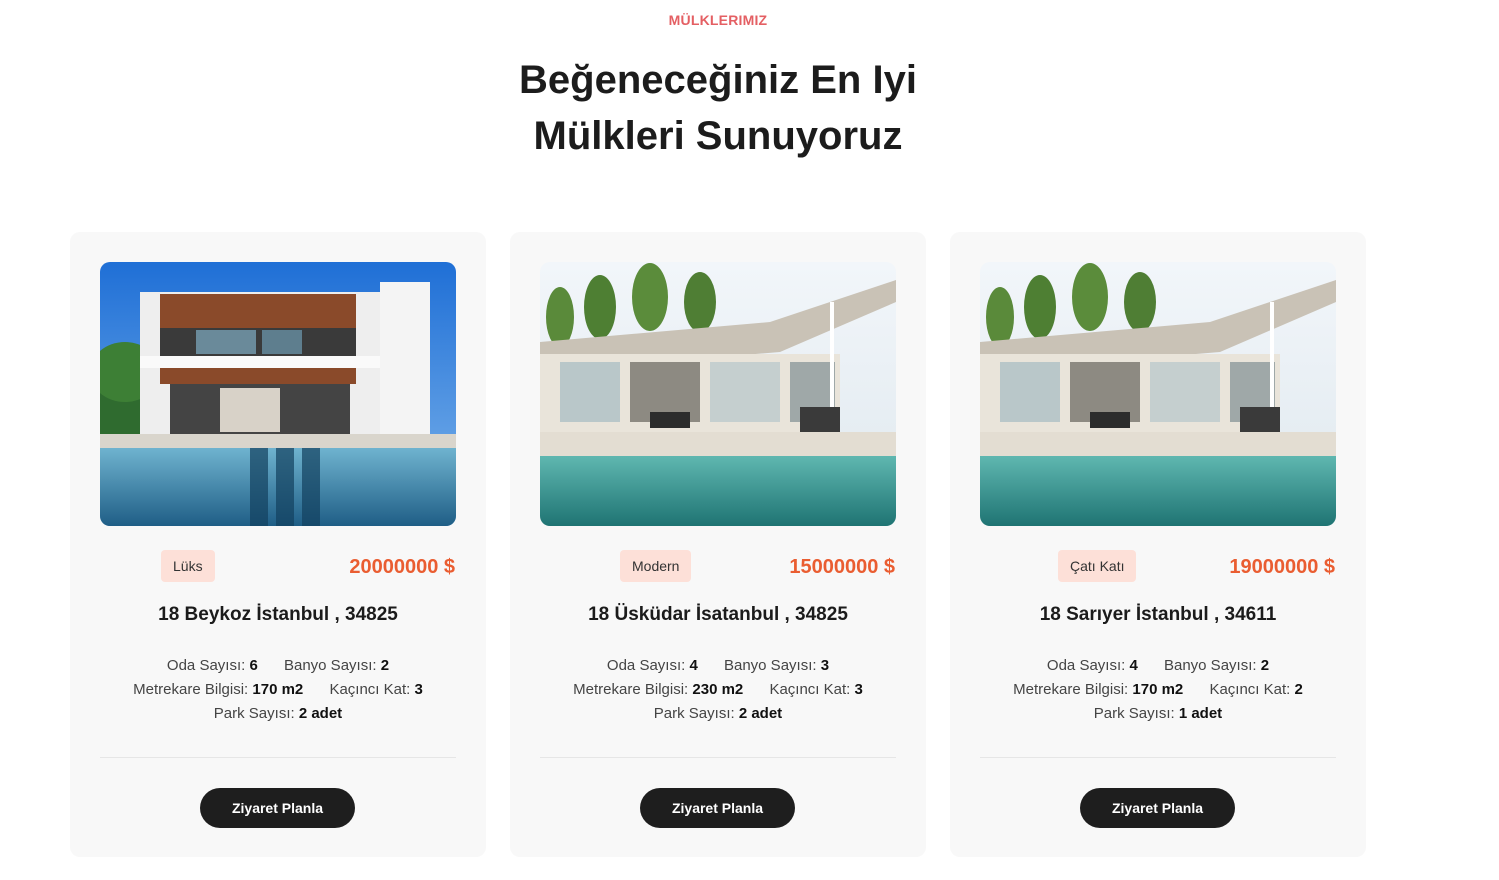 This screenshot has height=880, width=1499. I want to click on property-tag: Çatı Katı, so click(1097, 566).